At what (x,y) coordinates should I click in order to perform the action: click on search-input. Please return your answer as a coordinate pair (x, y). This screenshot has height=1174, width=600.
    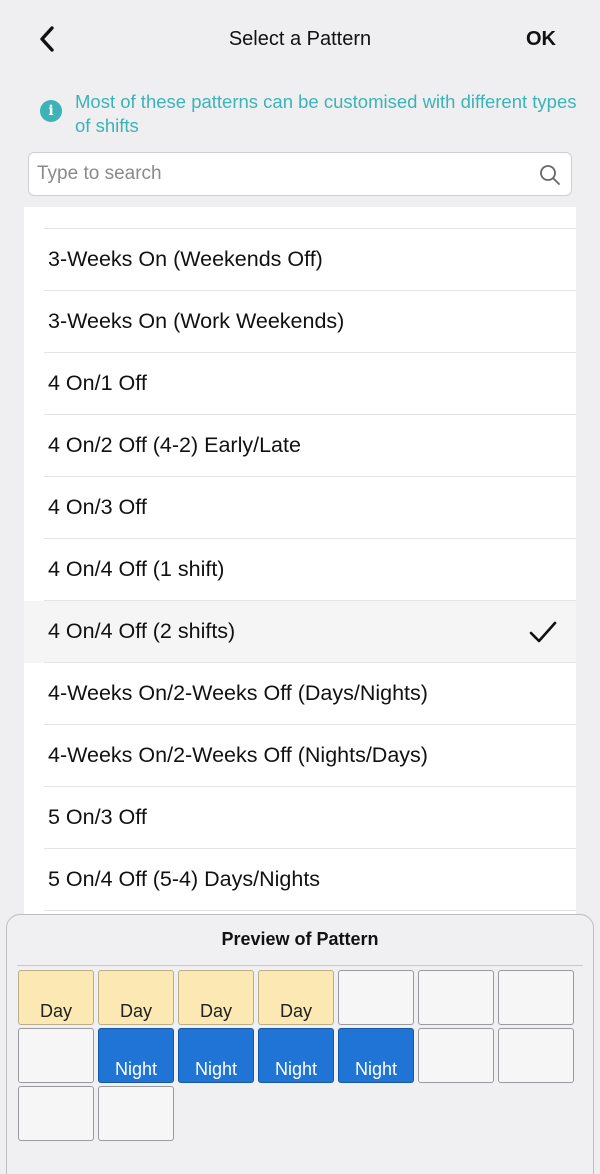
    Looking at the image, I should click on (282, 174).